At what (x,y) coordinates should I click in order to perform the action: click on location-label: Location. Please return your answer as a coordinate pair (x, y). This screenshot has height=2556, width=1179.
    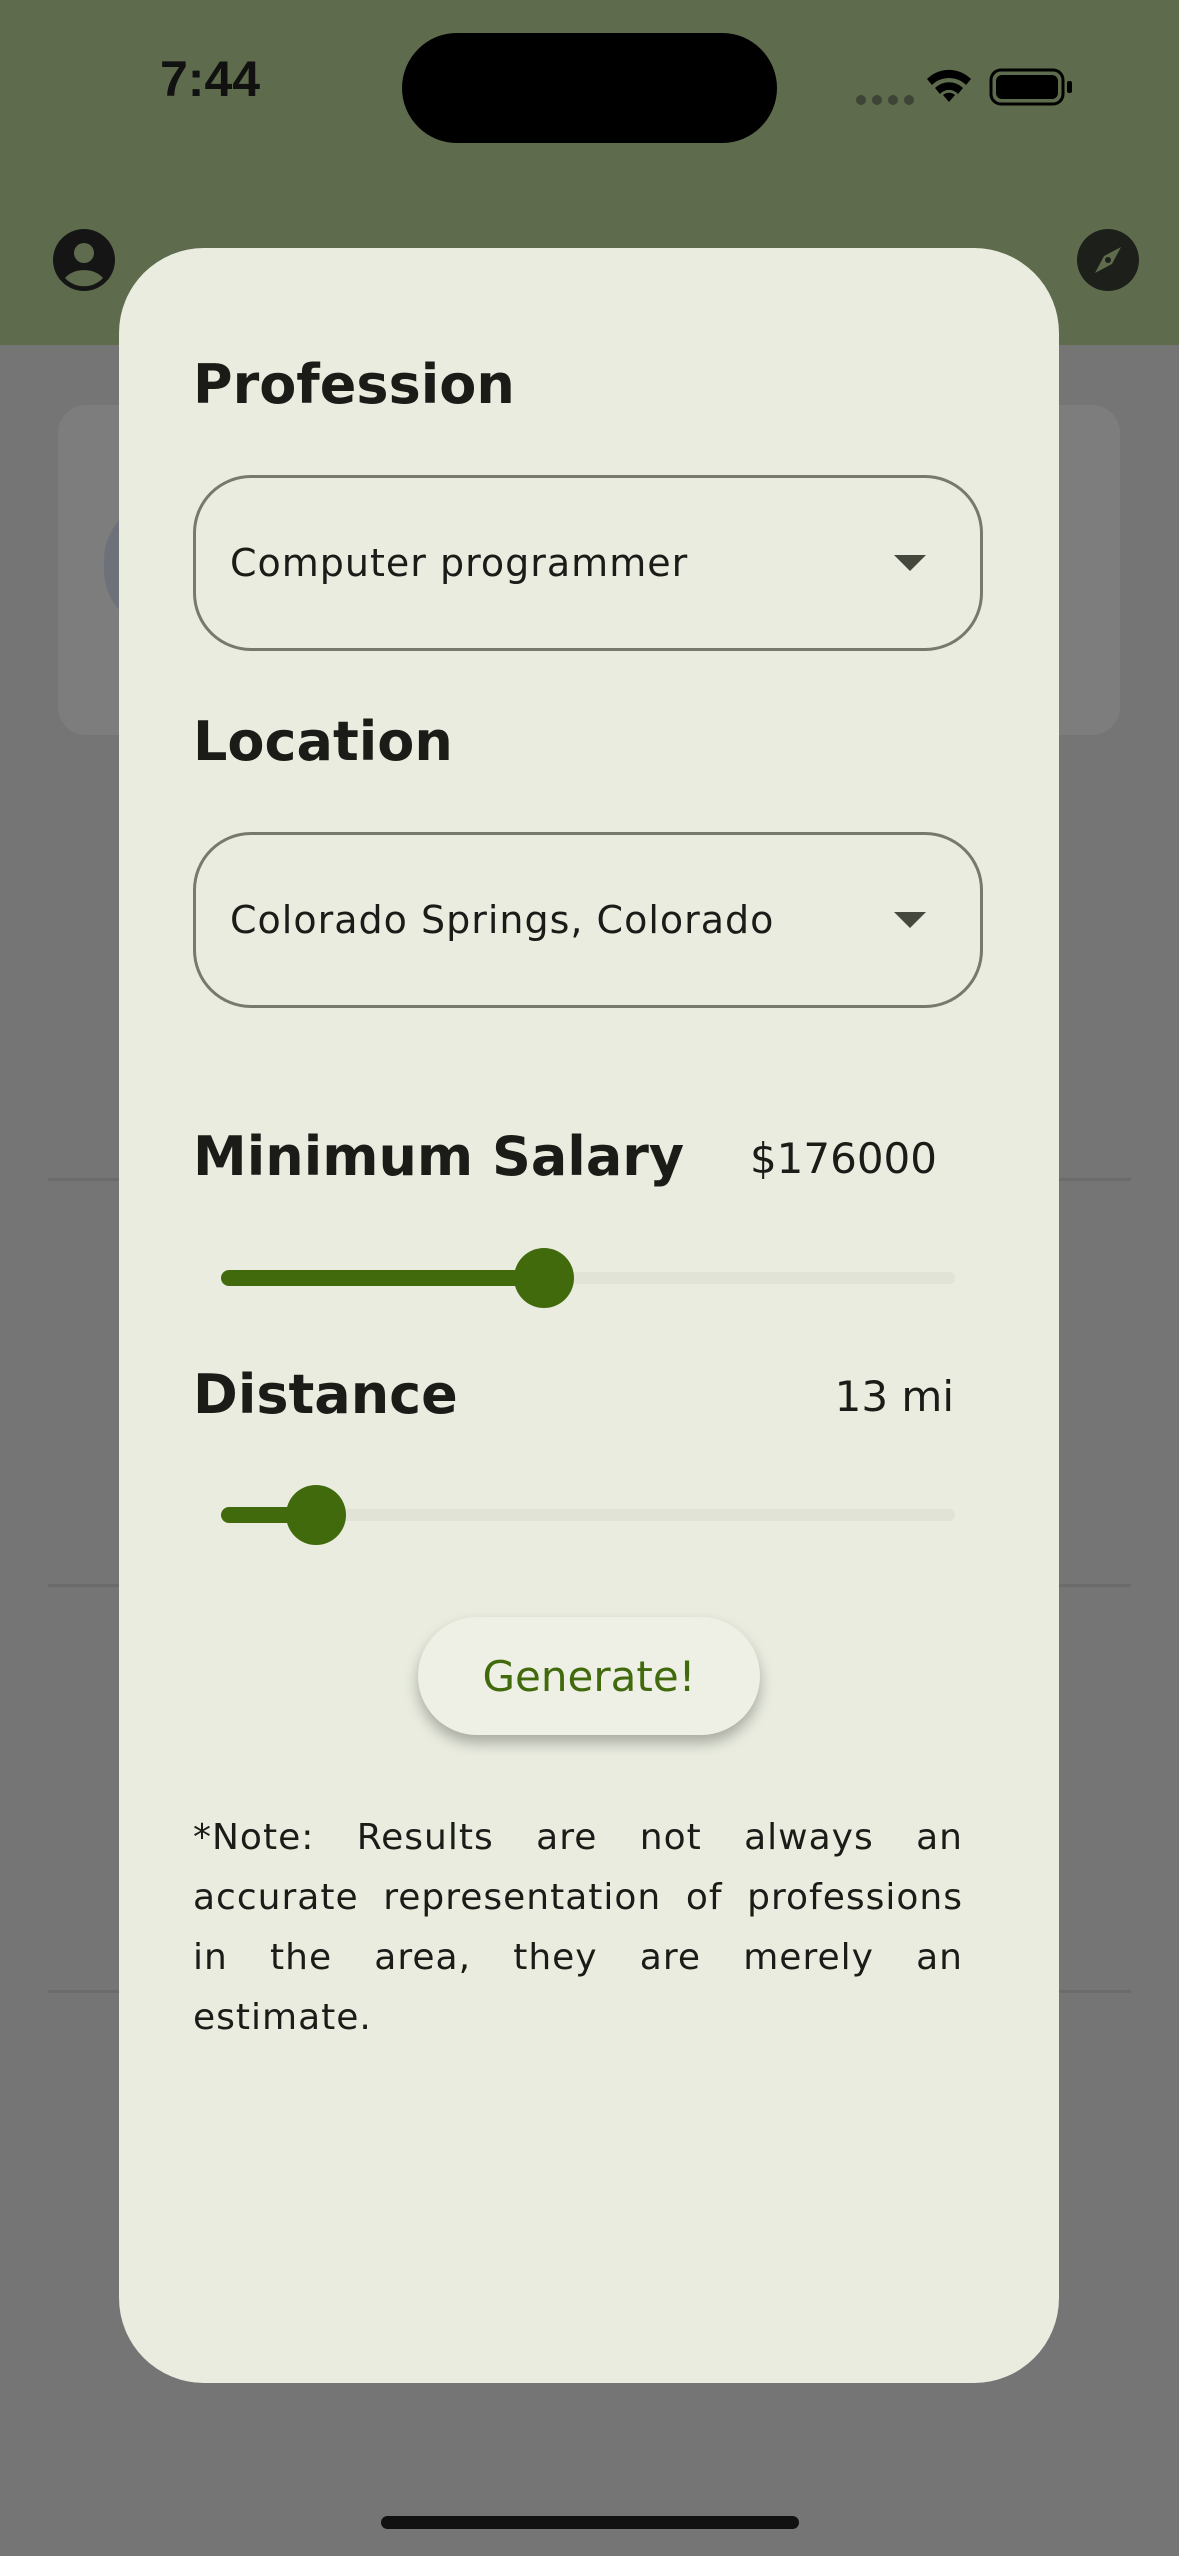
    Looking at the image, I should click on (323, 741).